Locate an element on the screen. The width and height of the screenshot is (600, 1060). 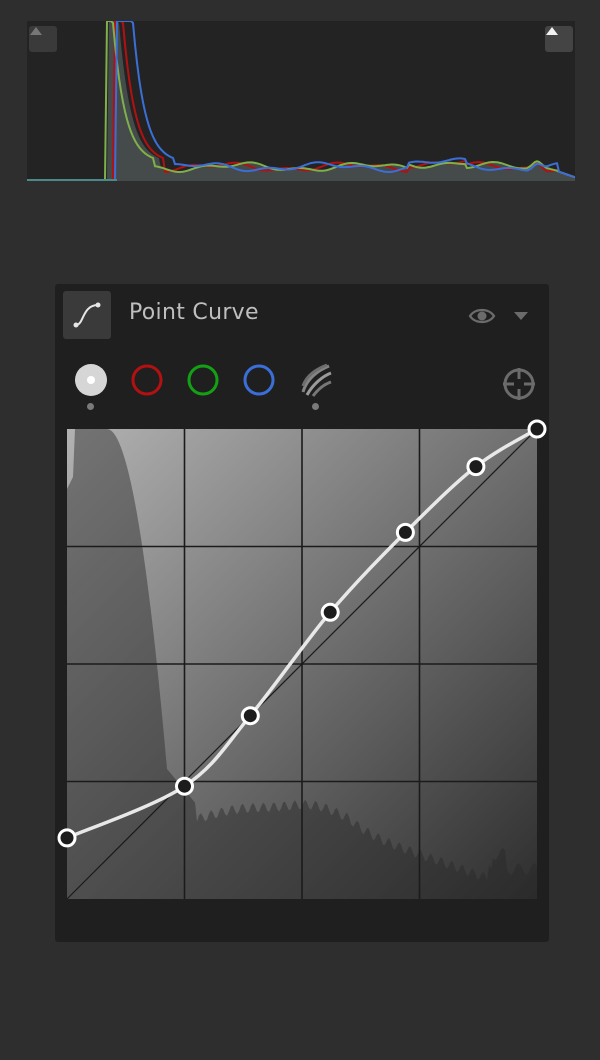
shadow-clipping-button is located at coordinates (43, 39).